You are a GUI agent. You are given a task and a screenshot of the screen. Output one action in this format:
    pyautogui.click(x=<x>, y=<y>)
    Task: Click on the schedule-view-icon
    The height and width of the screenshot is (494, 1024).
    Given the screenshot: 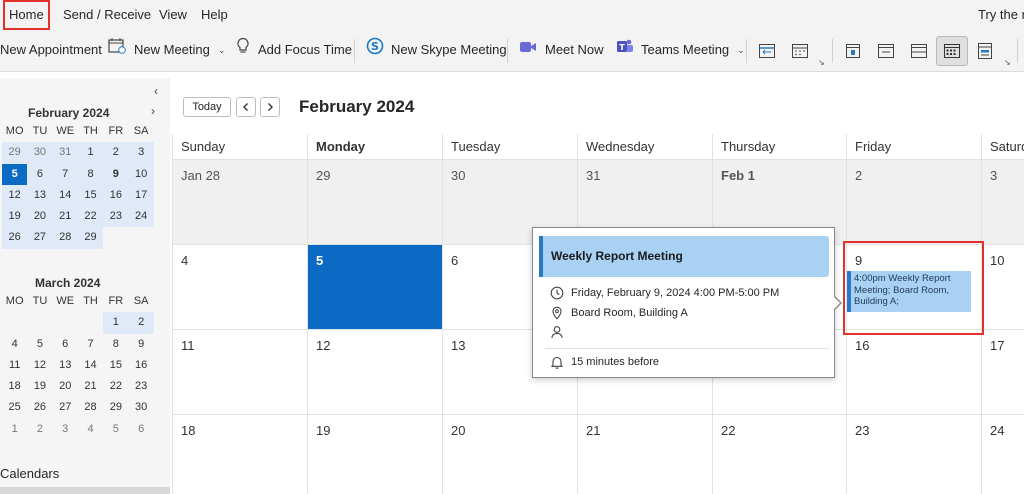 What is the action you would take?
    pyautogui.click(x=985, y=51)
    